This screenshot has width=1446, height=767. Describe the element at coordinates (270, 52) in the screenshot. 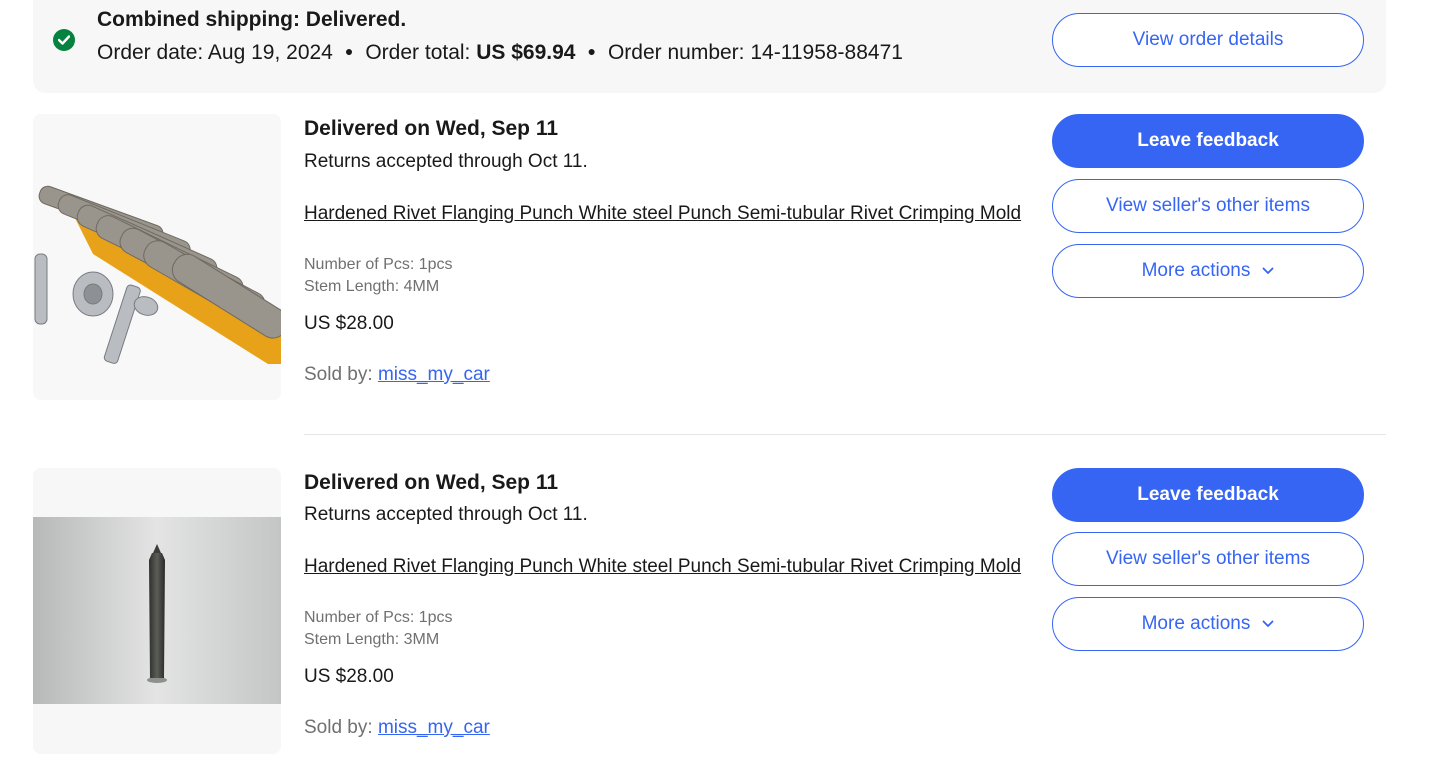

I see `order-date-value: Aug 19, 2024` at that location.